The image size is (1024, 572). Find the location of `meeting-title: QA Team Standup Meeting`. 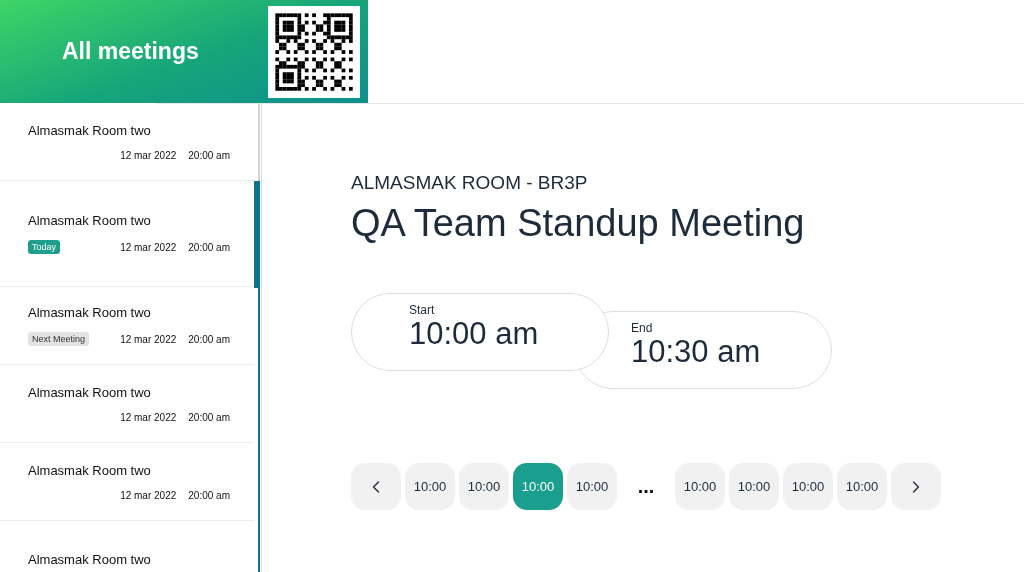

meeting-title: QA Team Standup Meeting is located at coordinates (578, 223).